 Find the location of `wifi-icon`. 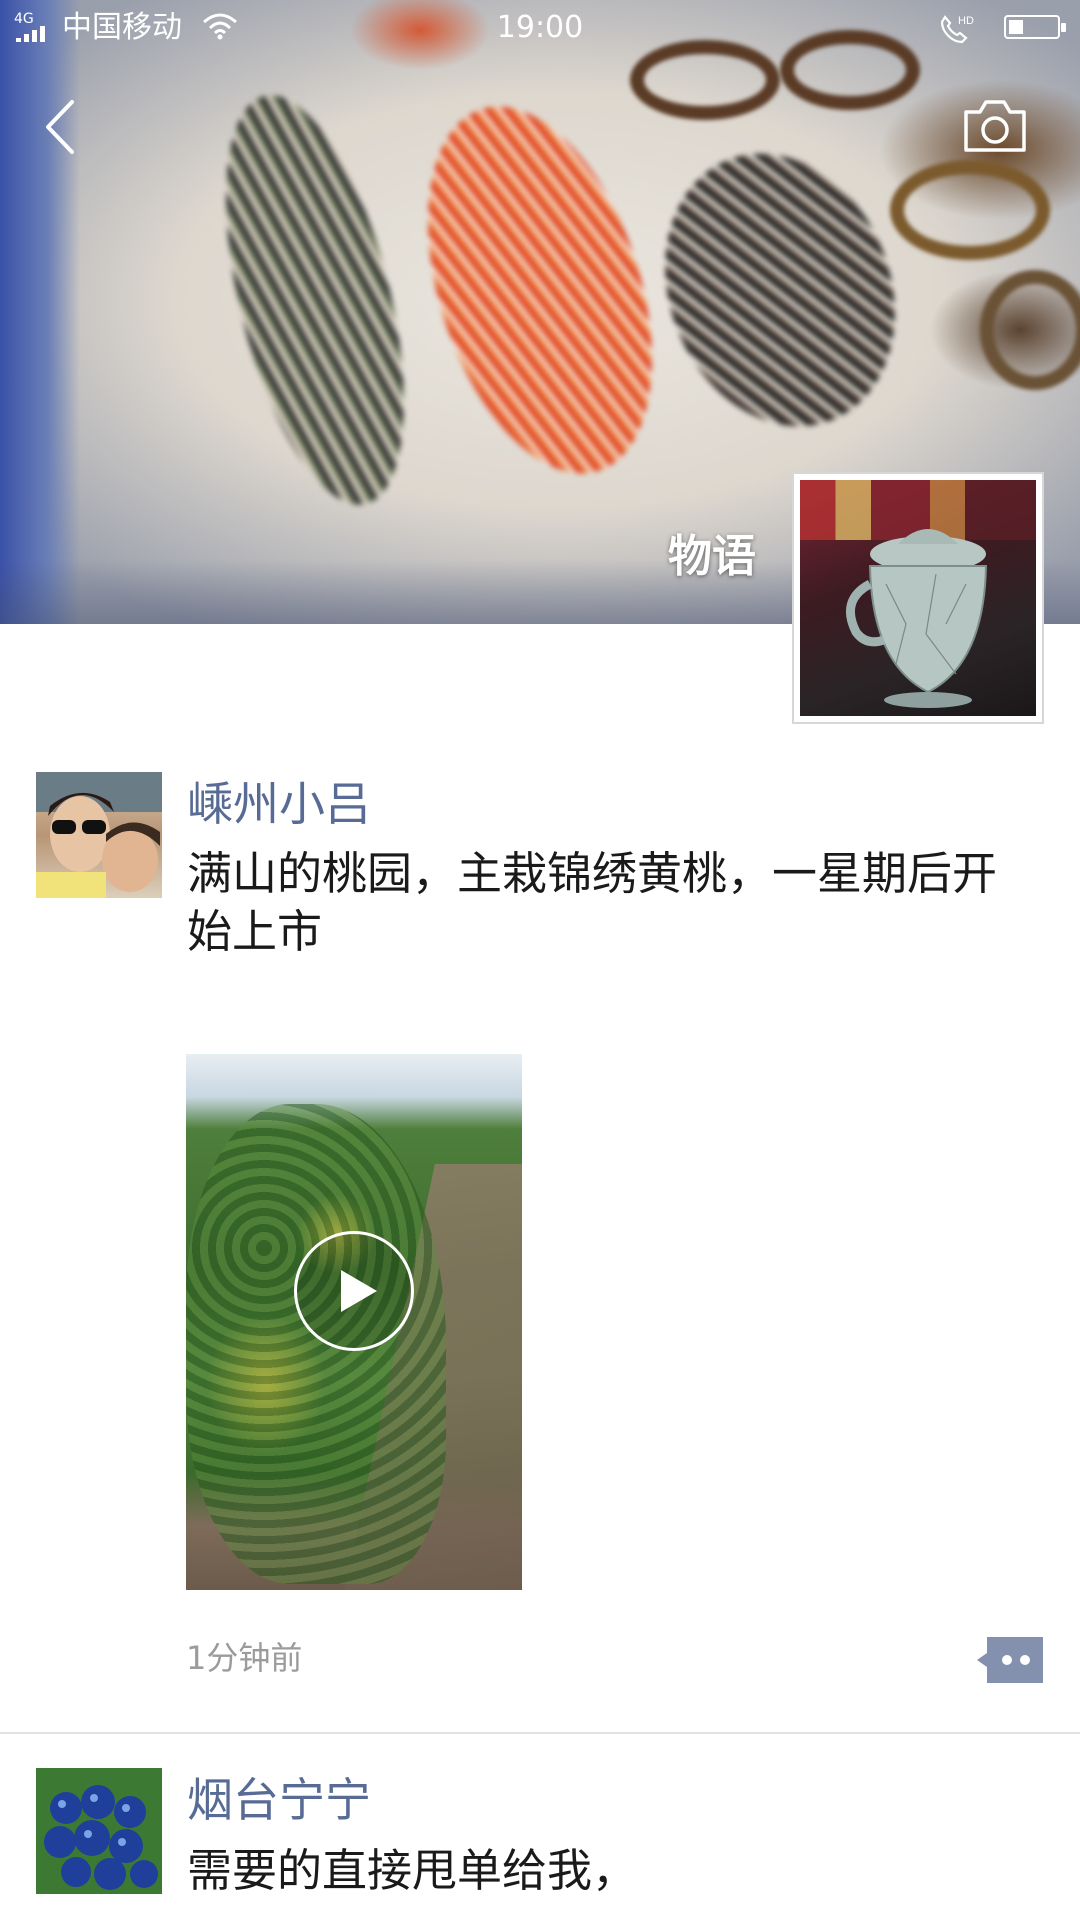

wifi-icon is located at coordinates (220, 26).